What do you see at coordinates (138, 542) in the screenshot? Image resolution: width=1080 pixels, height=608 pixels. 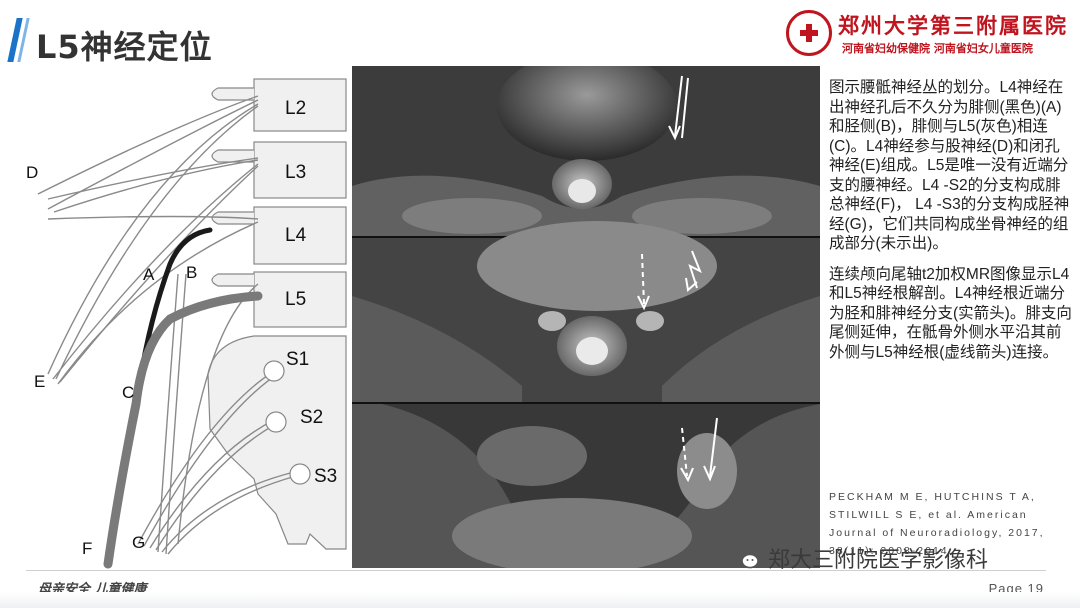 I see `label-g: G` at bounding box center [138, 542].